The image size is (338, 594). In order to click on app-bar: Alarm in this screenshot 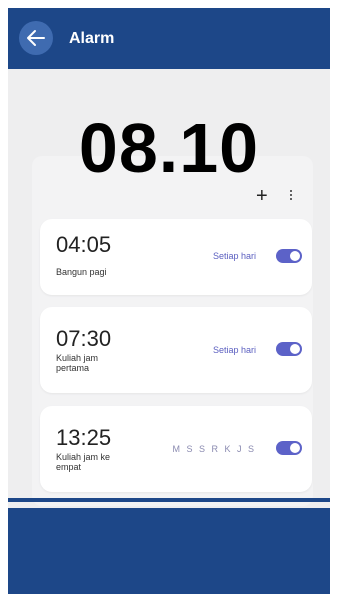, I will do `click(169, 38)`.